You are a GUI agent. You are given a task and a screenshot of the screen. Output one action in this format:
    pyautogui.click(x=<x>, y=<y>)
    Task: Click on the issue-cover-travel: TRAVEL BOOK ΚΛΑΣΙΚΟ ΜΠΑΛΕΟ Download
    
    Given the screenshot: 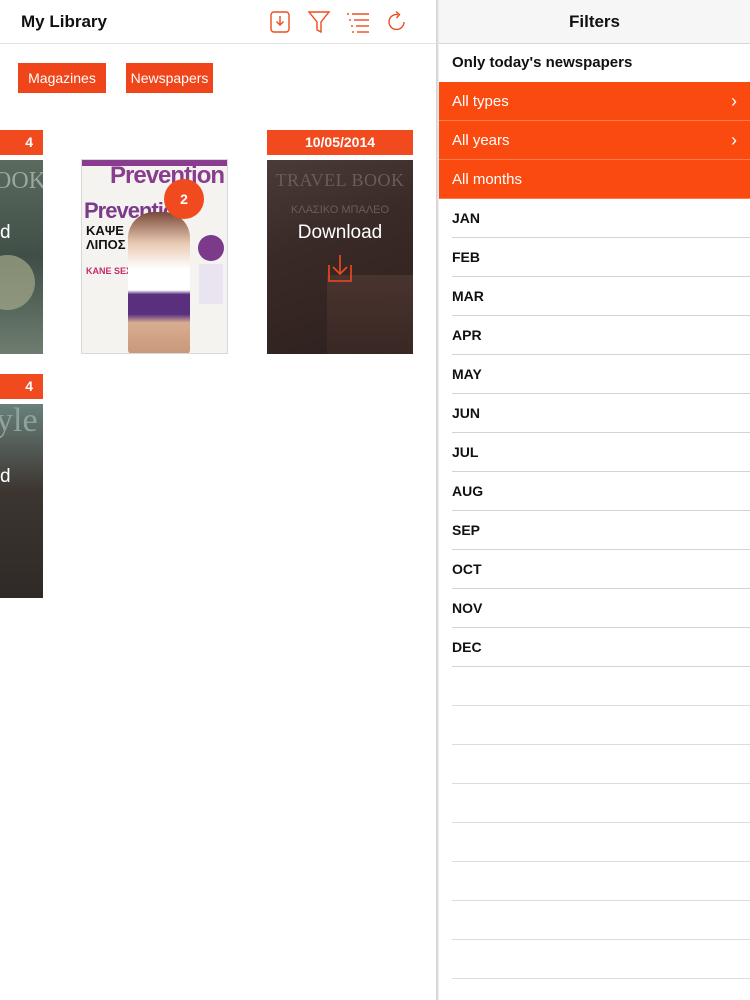 What is the action you would take?
    pyautogui.click(x=340, y=257)
    